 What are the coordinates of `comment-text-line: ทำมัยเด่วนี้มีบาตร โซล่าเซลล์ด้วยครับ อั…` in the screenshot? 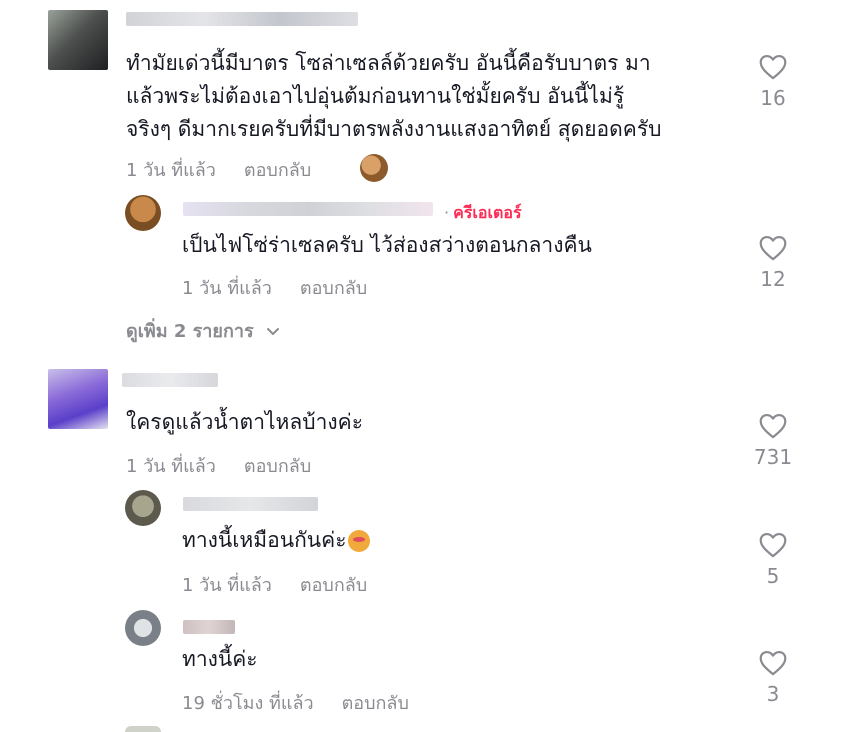 It's located at (388, 63).